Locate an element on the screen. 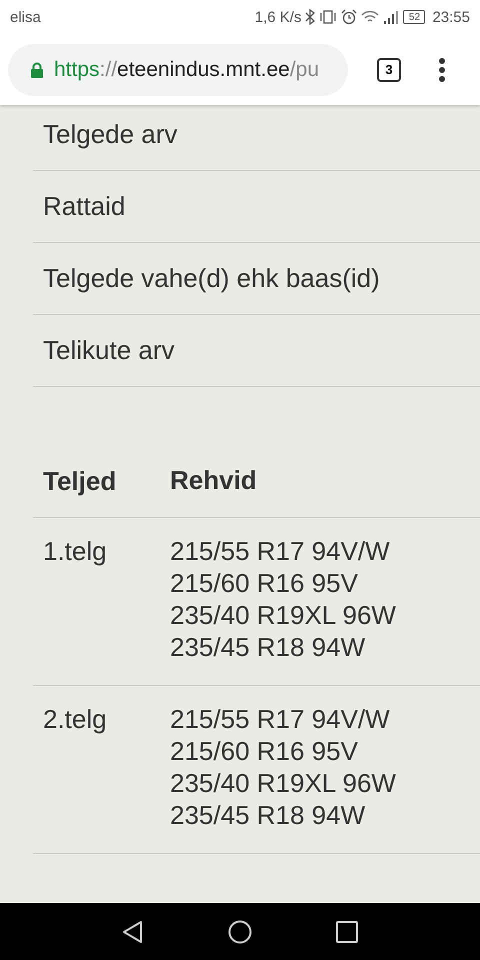 The image size is (480, 960). column-header: Rehvid is located at coordinates (213, 481).